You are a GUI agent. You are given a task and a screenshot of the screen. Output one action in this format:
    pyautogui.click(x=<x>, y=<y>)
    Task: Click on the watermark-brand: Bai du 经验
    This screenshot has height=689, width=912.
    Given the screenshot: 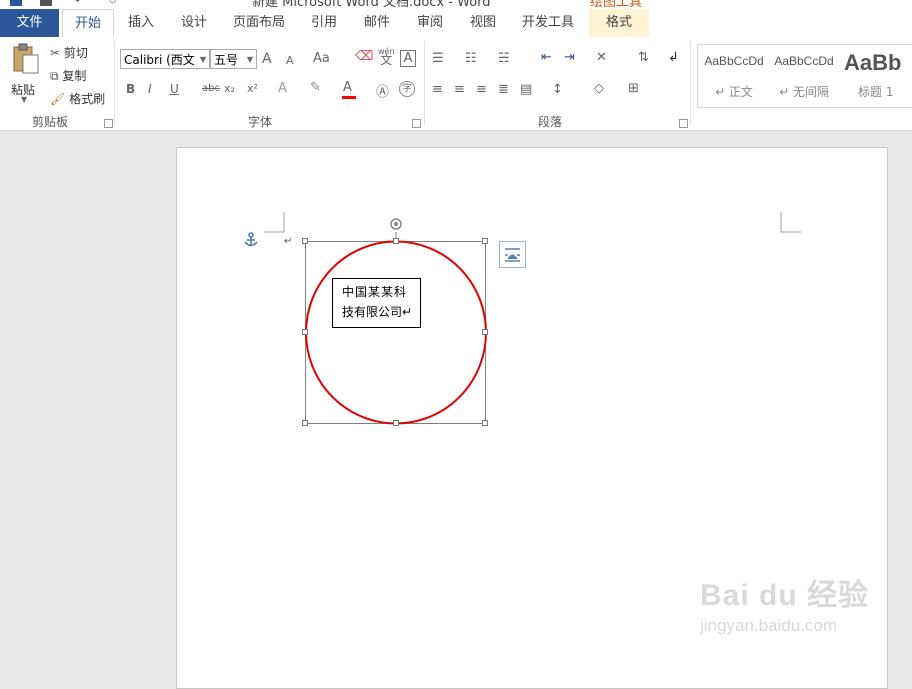 What is the action you would take?
    pyautogui.click(x=785, y=595)
    